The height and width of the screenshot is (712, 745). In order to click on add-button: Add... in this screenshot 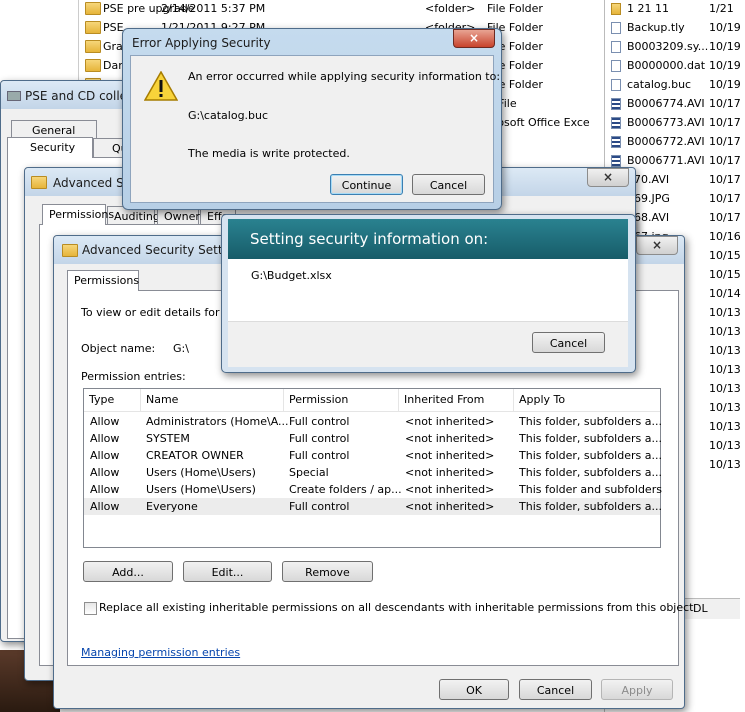, I will do `click(128, 571)`.